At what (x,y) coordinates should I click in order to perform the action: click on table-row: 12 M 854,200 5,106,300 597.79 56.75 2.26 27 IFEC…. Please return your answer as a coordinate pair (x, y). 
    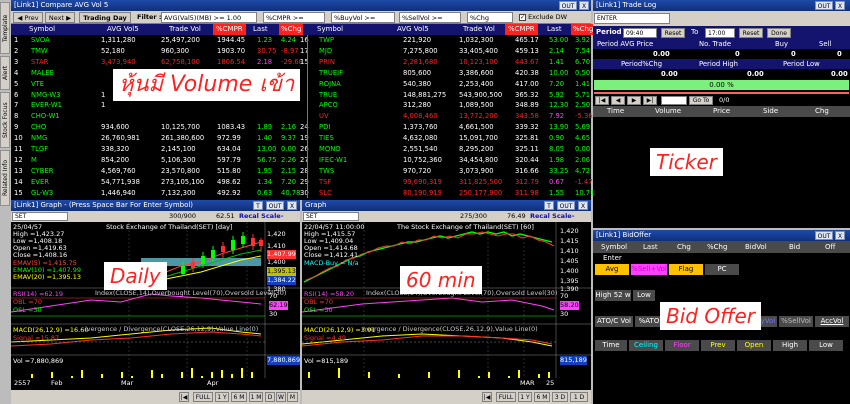
    Looking at the image, I should click on (301, 160).